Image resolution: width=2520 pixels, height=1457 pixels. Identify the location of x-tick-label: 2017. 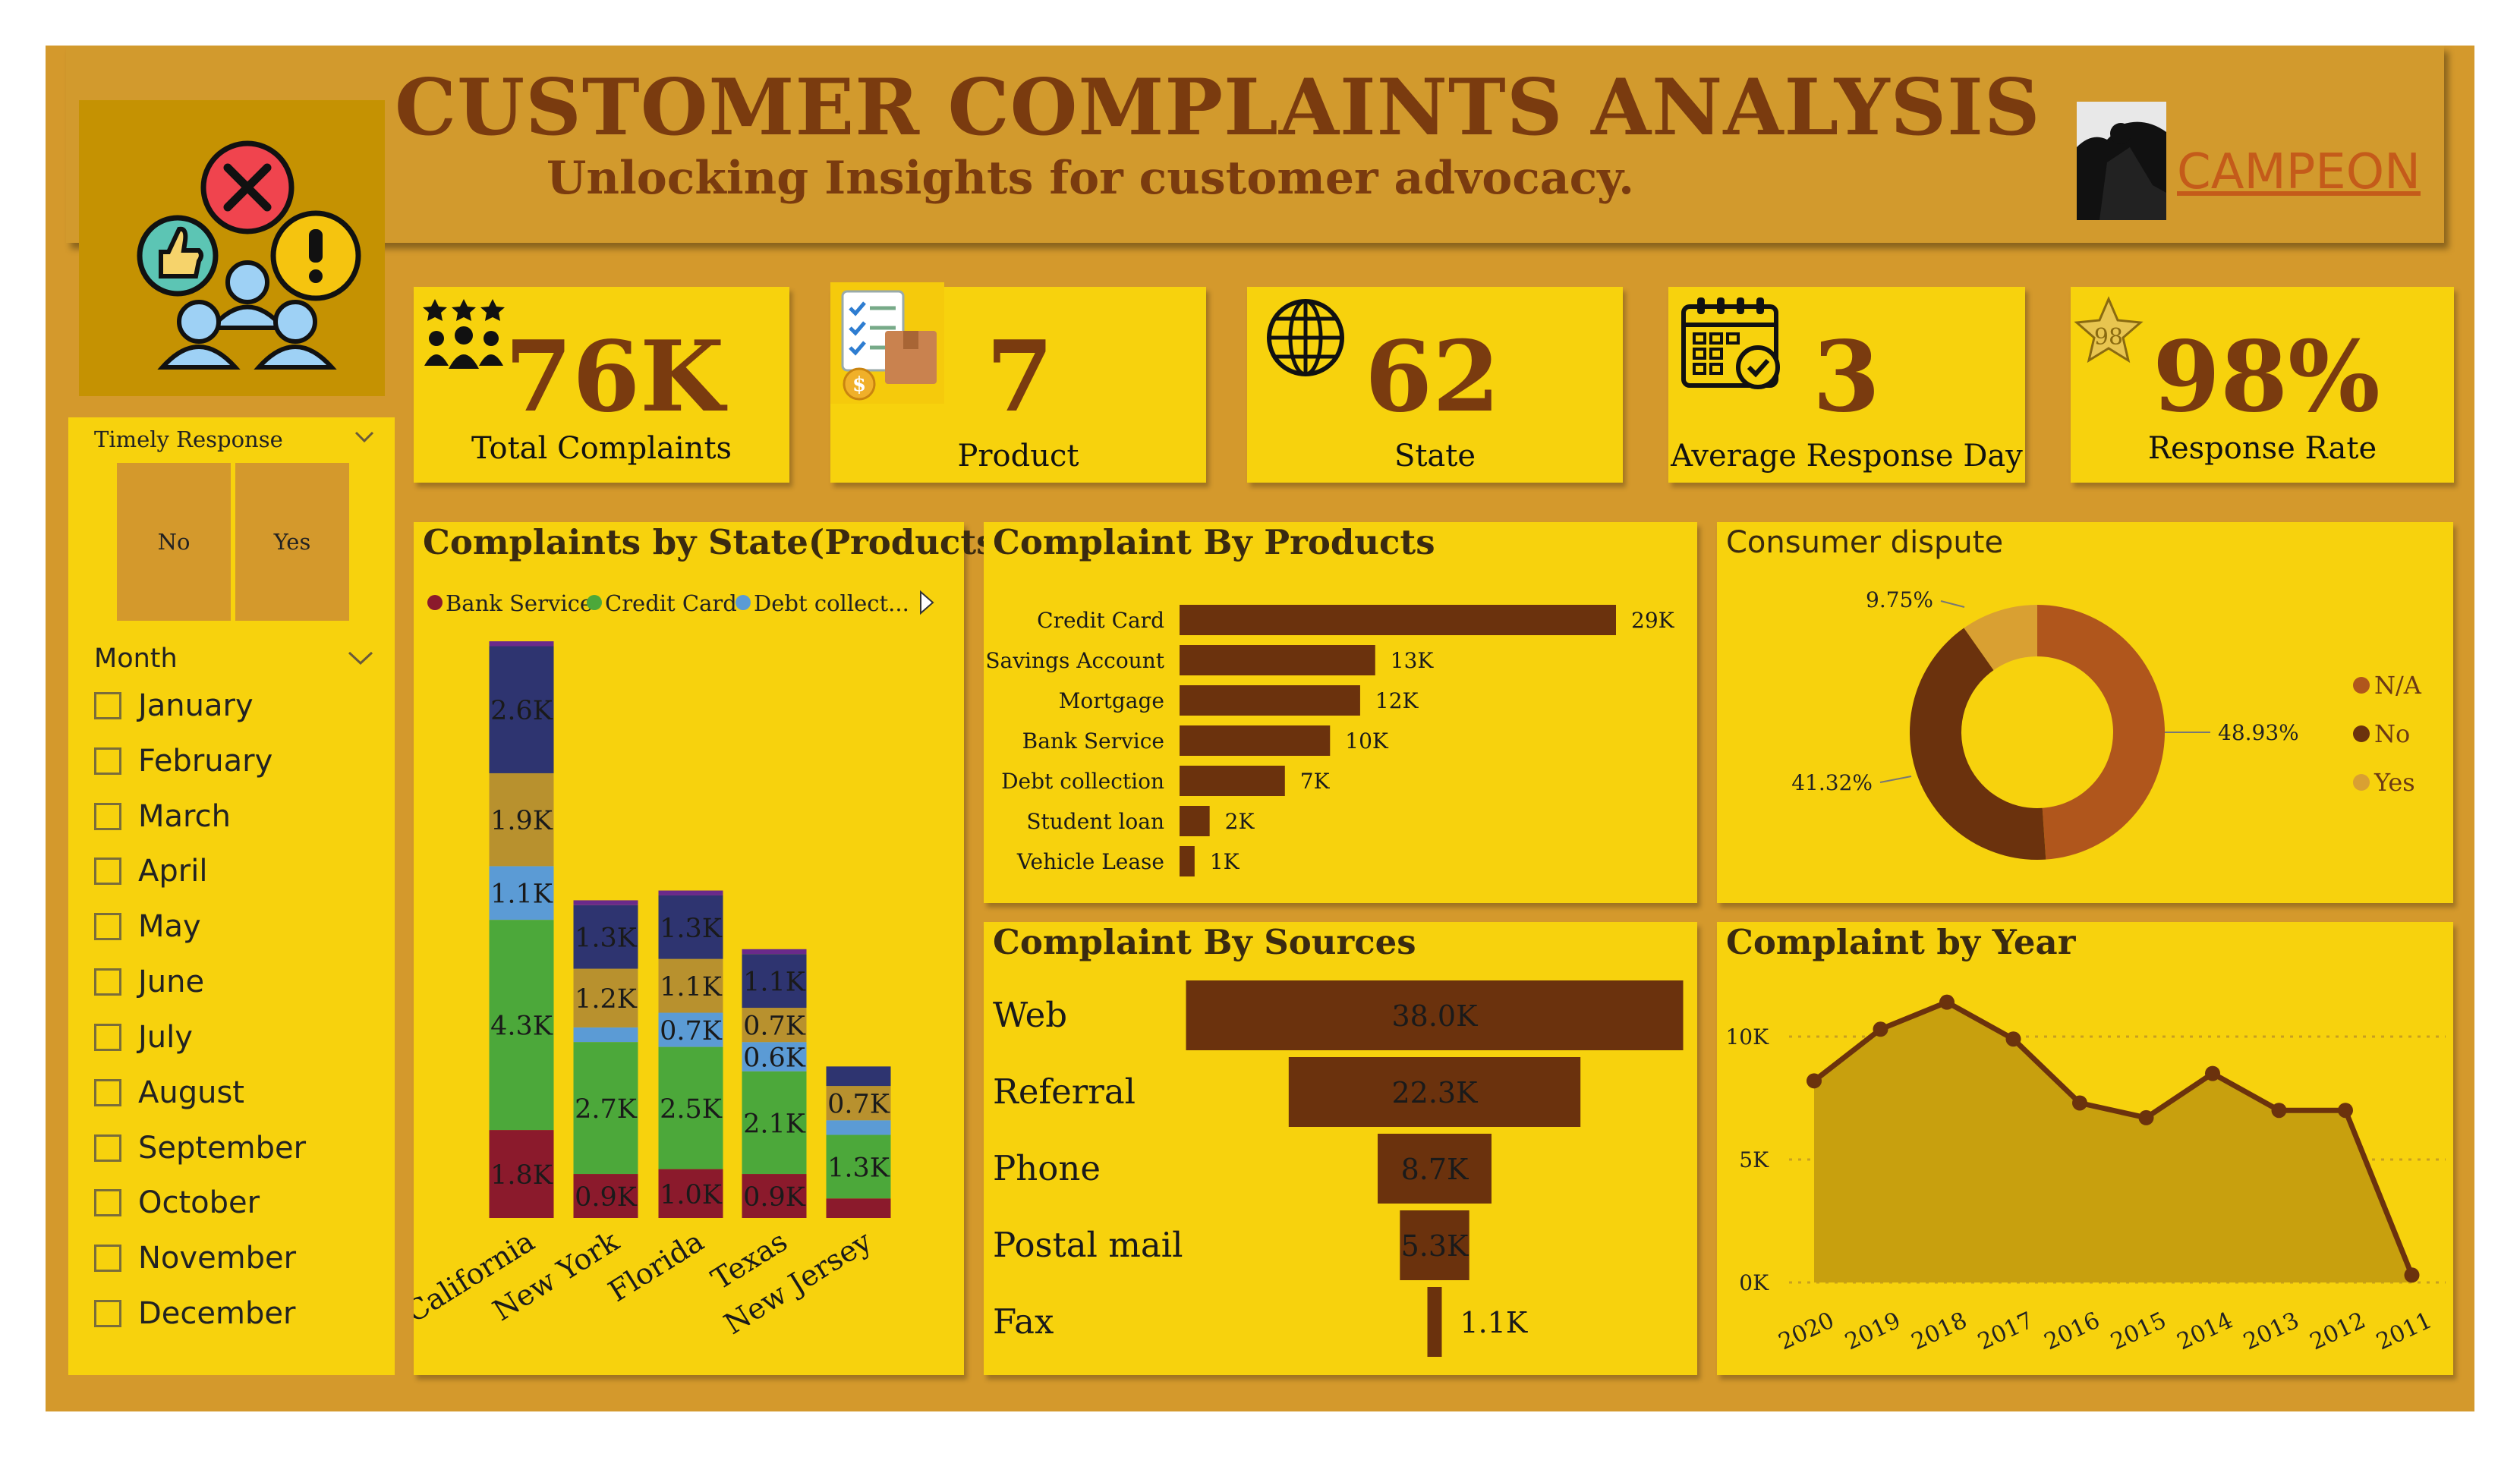
(2005, 1331).